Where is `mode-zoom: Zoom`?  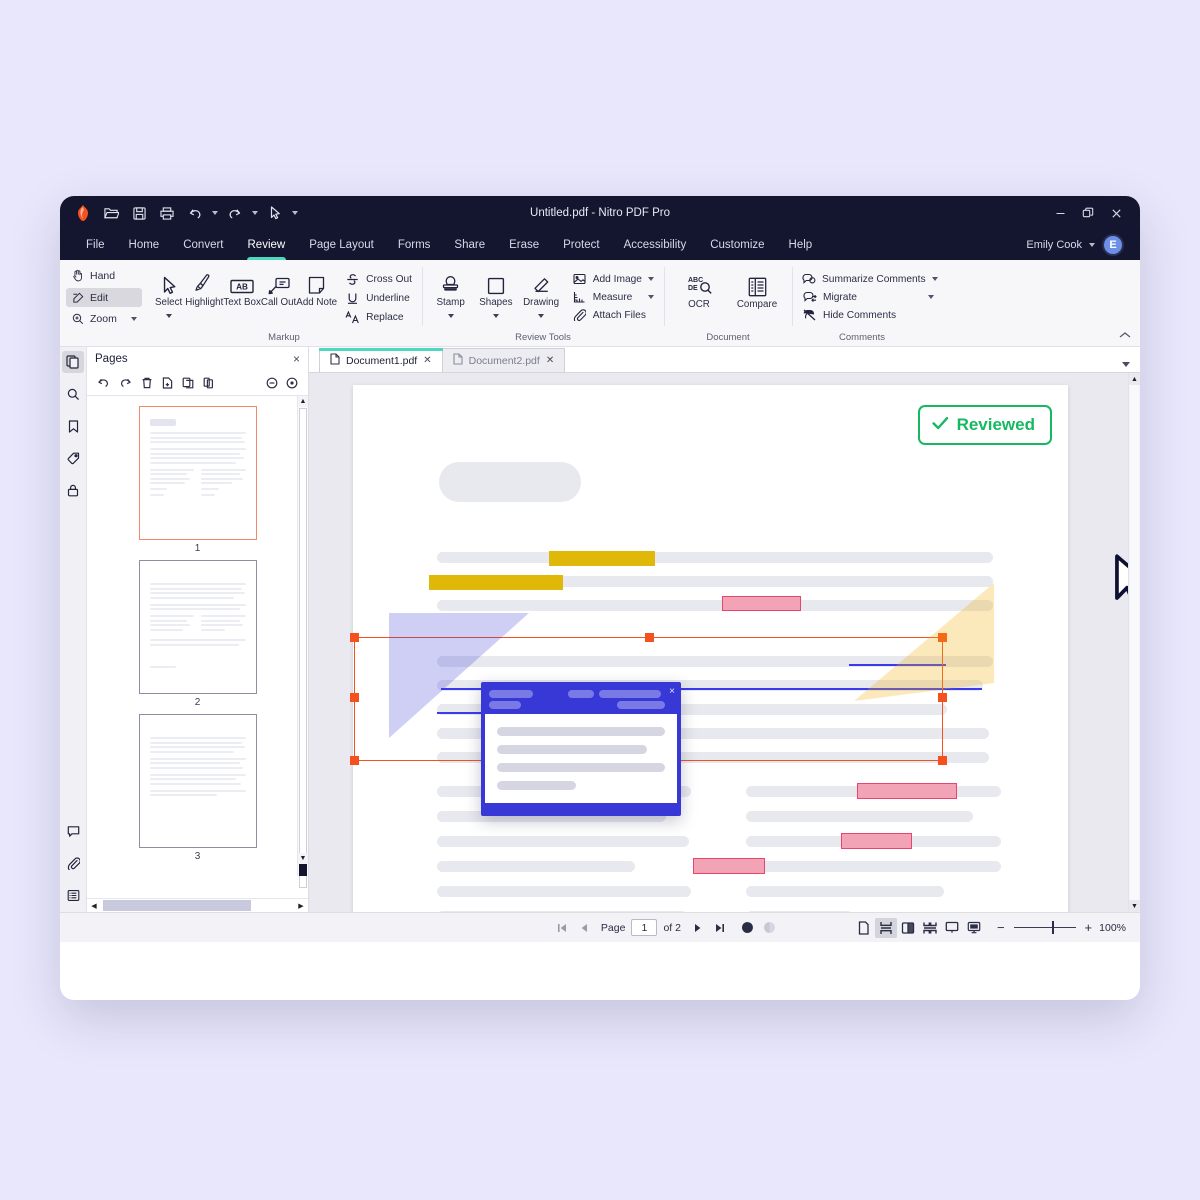 mode-zoom: Zoom is located at coordinates (104, 319).